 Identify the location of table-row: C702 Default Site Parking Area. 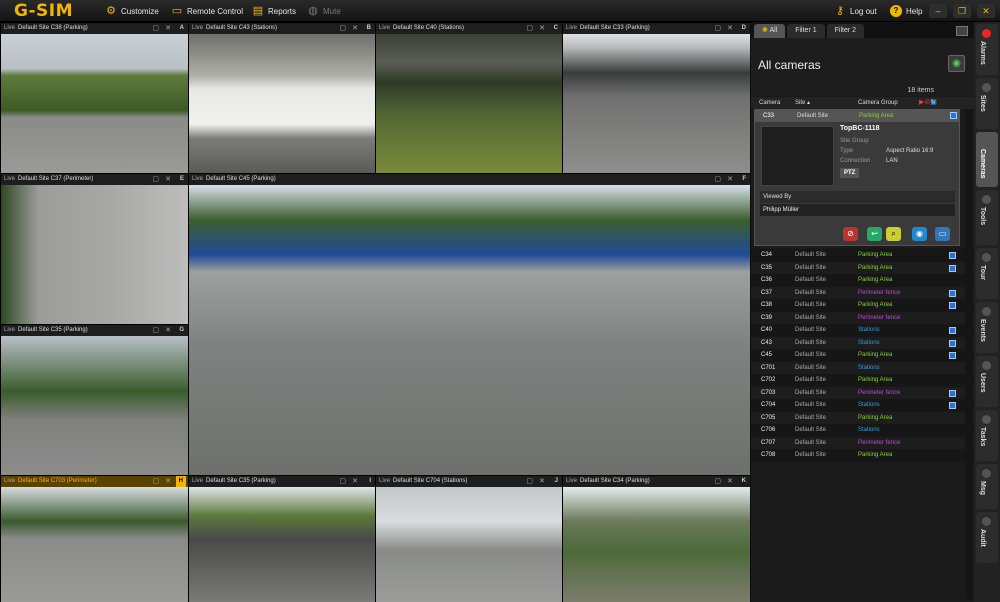
(862, 380).